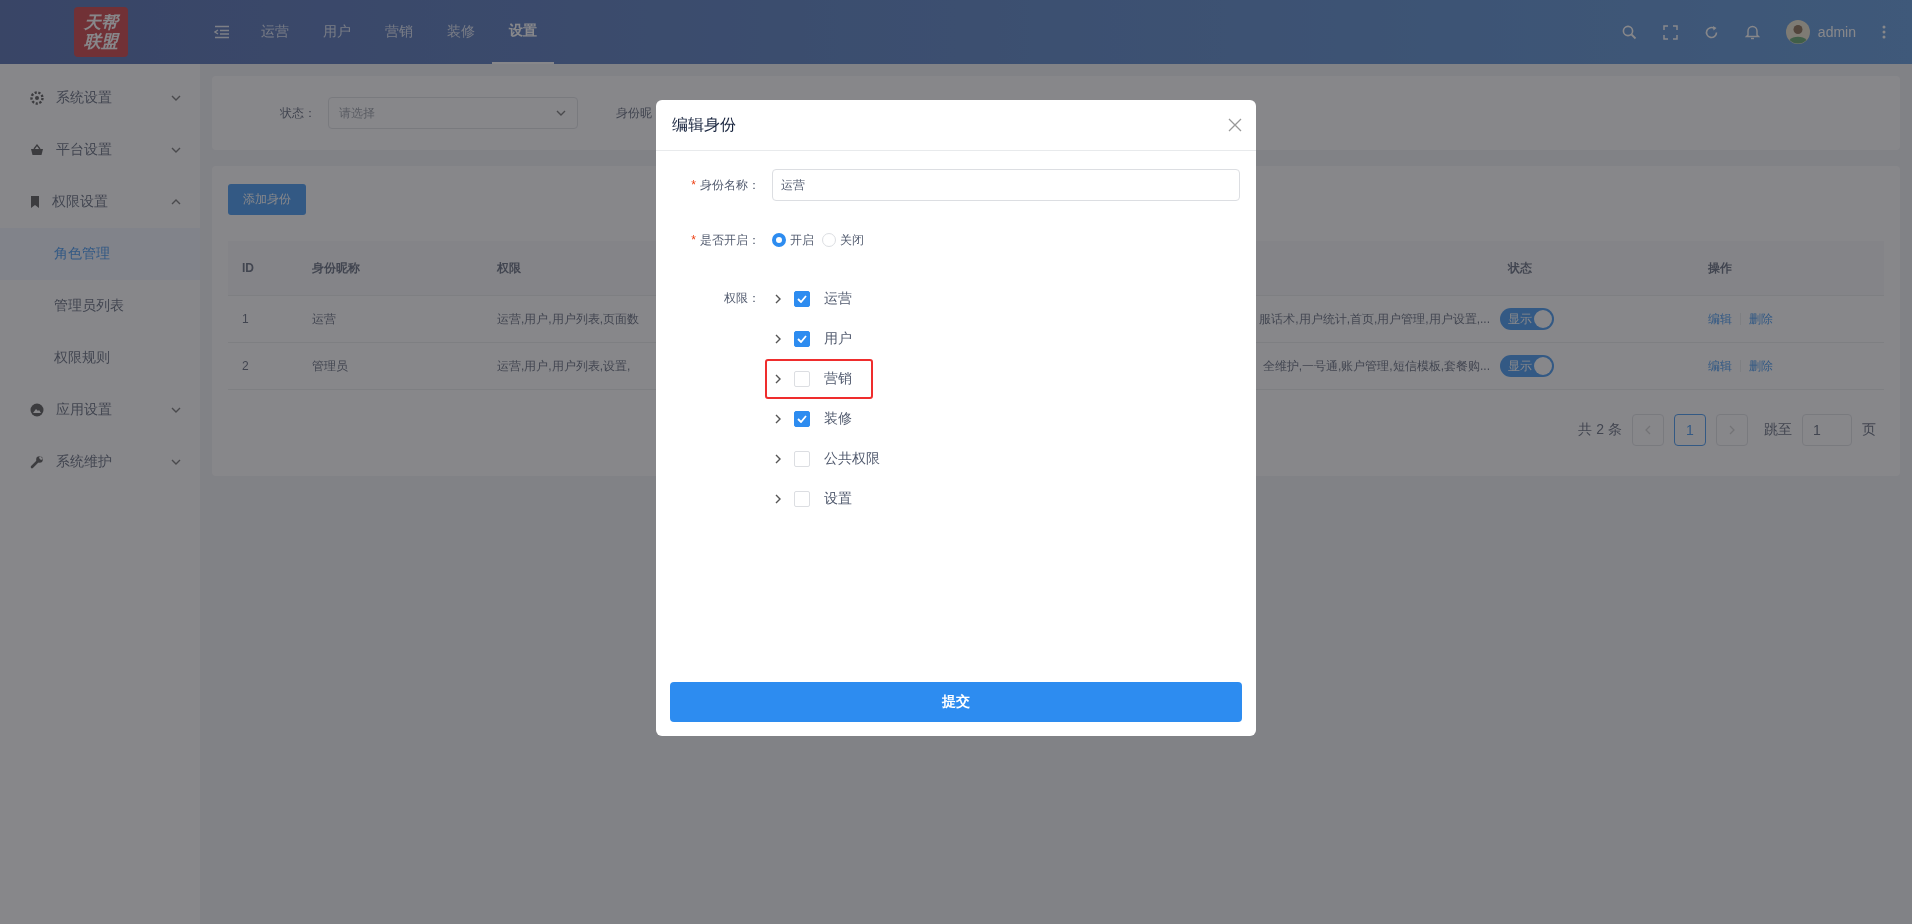 The height and width of the screenshot is (924, 1912). Describe the element at coordinates (1670, 32) in the screenshot. I see `fullscreen-icon` at that location.